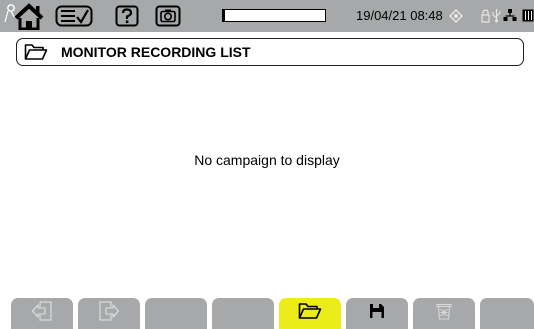  Describe the element at coordinates (127, 16) in the screenshot. I see `help-icon` at that location.